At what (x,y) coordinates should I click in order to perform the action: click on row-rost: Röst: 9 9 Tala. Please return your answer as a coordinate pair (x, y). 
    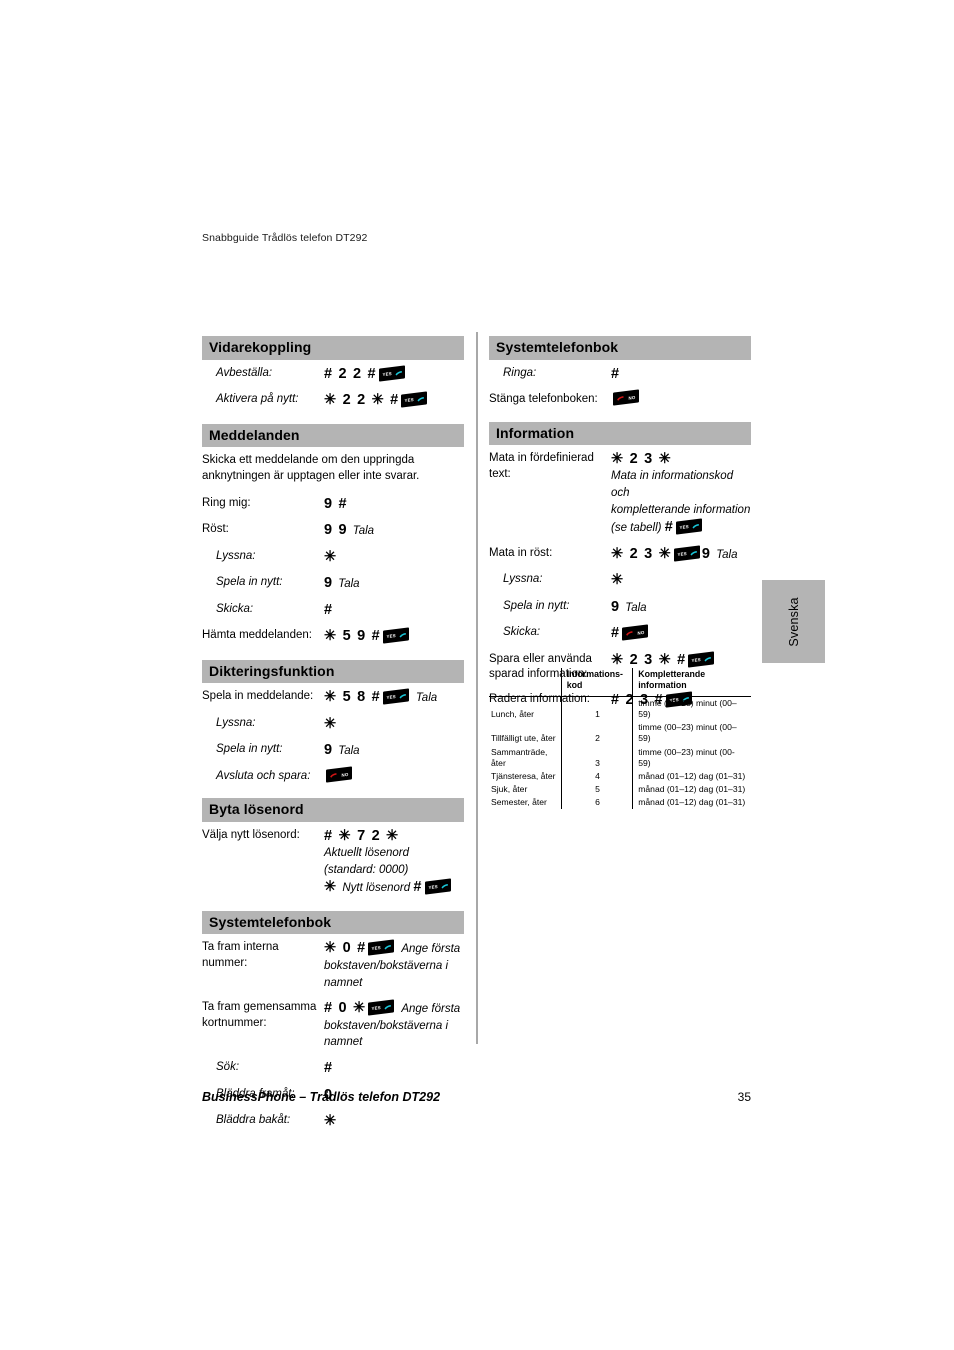
    Looking at the image, I should click on (333, 530).